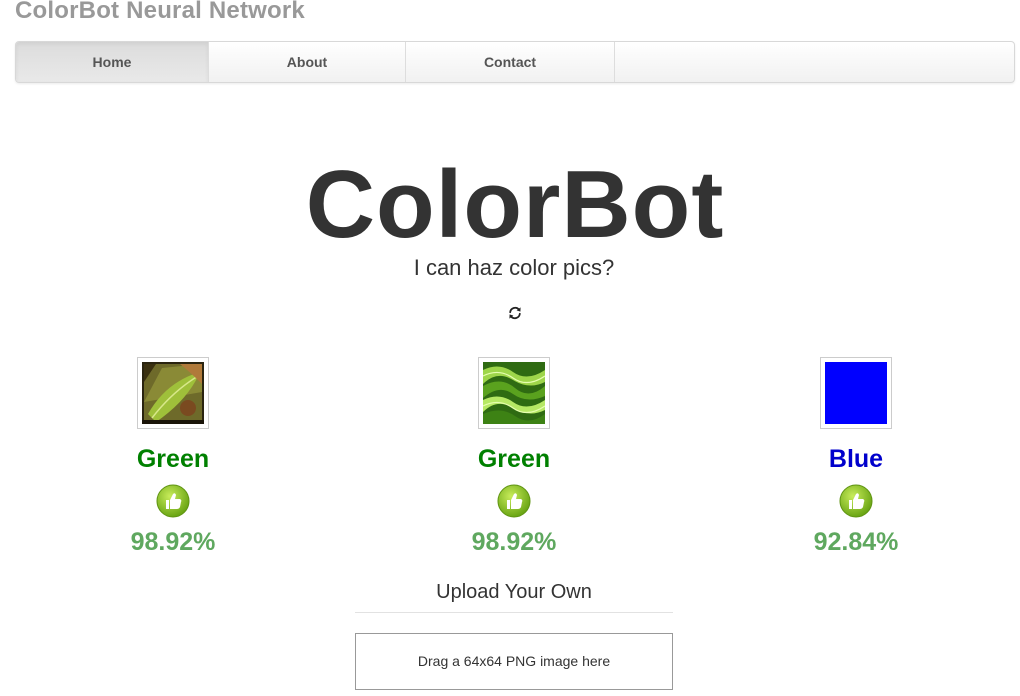  I want to click on nav-filler, so click(814, 62).